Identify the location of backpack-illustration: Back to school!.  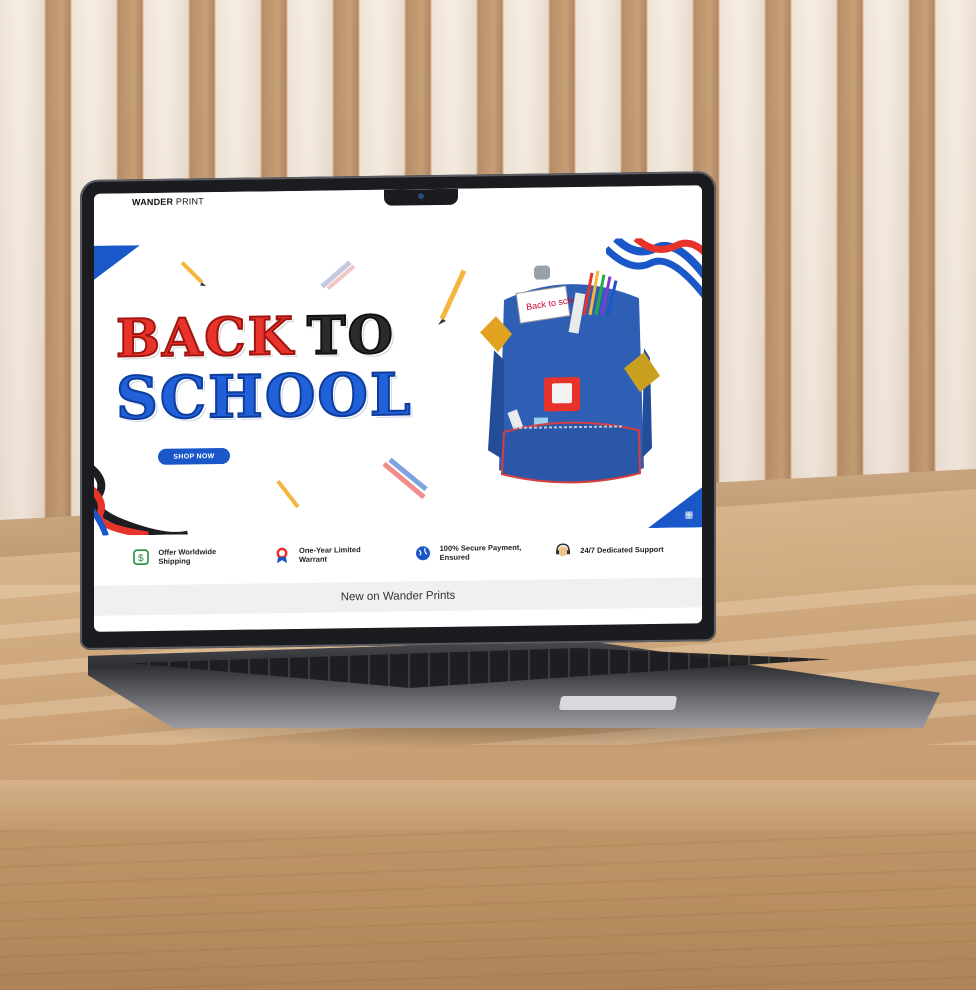
(570, 374).